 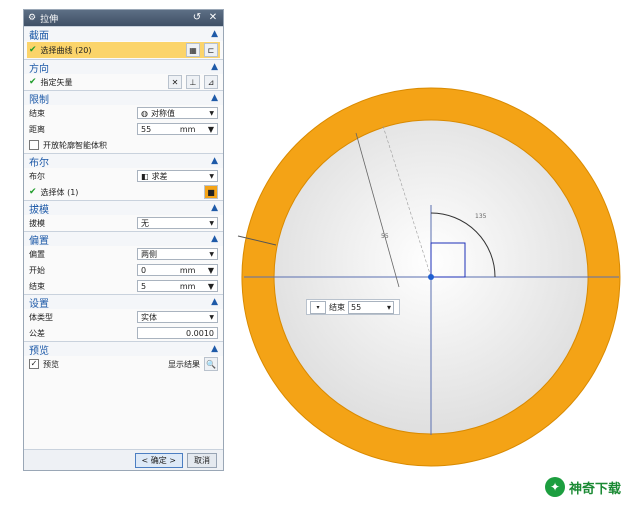 I want to click on offset-row: 偏置 两侧 ▼, so click(x=123, y=254).